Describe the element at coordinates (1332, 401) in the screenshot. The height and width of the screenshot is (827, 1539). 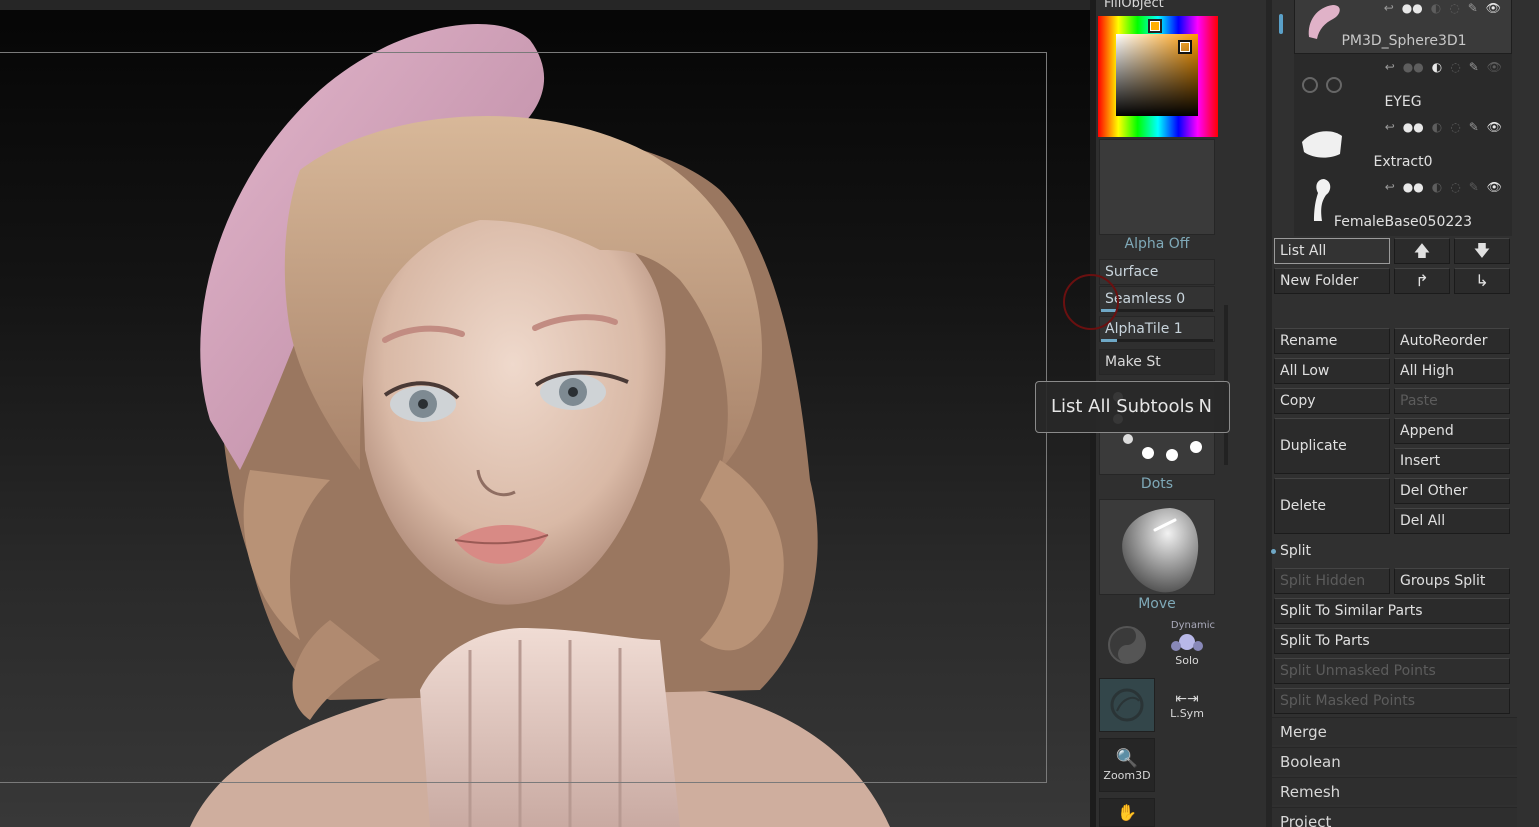
I see `copy-button: Copy` at that location.